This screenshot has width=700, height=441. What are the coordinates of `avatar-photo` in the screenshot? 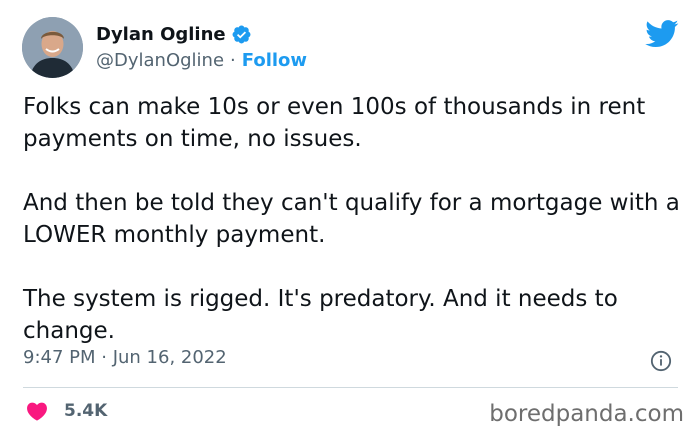 It's located at (52, 47).